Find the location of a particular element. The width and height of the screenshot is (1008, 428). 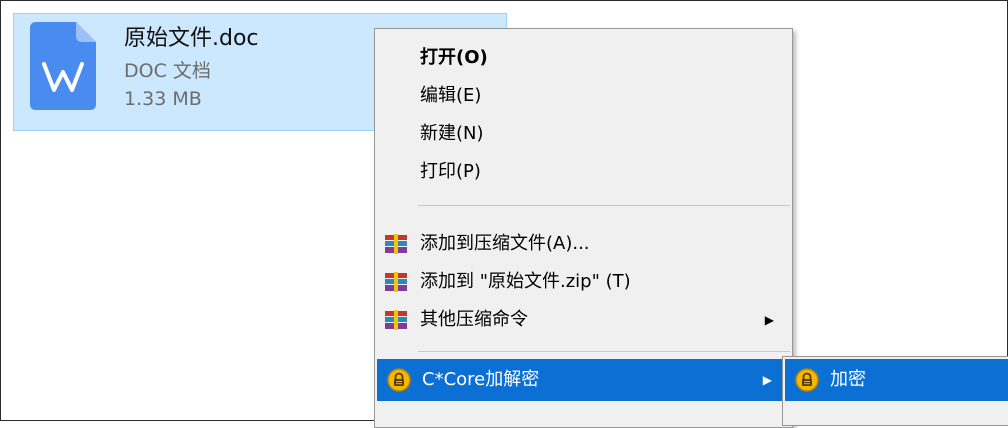

menu-item-add-to-zip: 添加到 "原始文件.zip" (T) is located at coordinates (583, 282).